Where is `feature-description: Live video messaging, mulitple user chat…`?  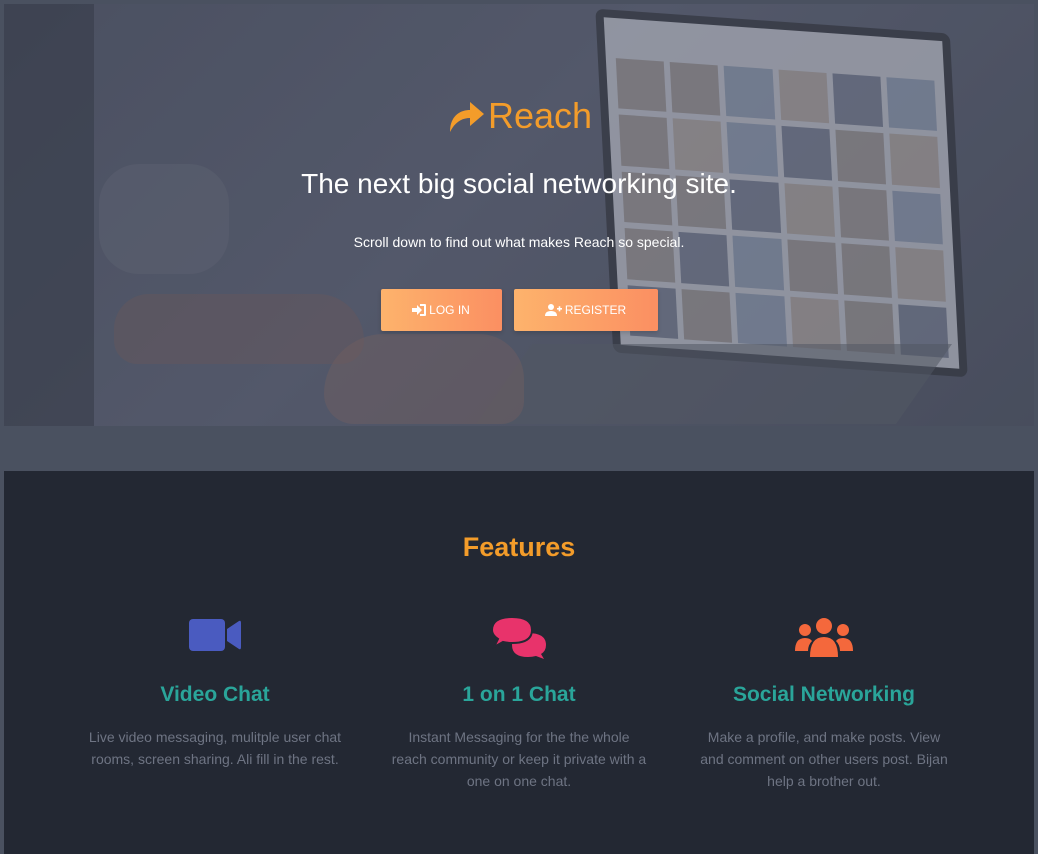
feature-description: Live video messaging, mulitple user chat… is located at coordinates (215, 748).